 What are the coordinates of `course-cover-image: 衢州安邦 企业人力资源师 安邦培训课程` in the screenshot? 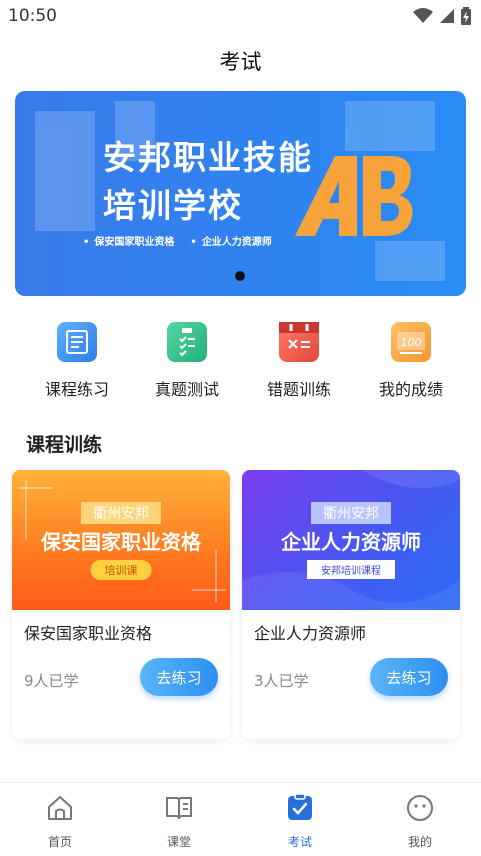 It's located at (351, 540).